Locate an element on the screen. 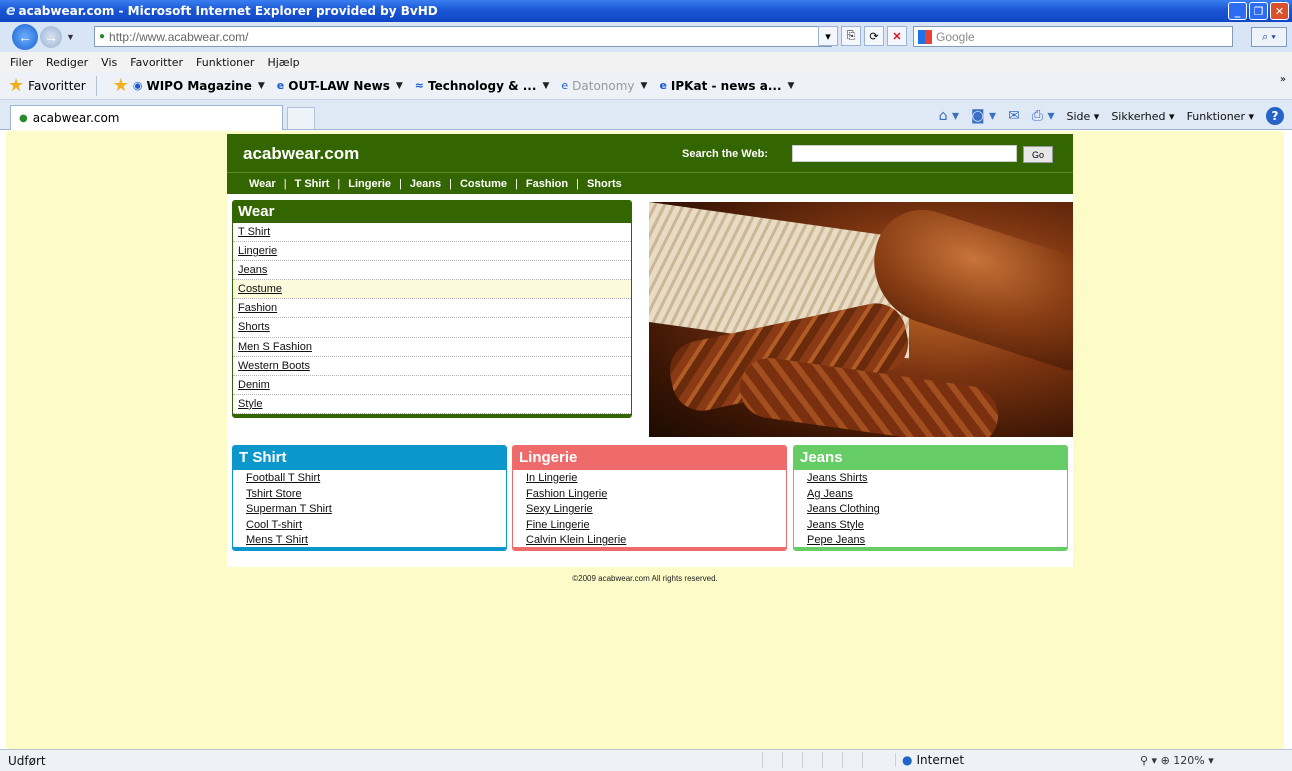 The height and width of the screenshot is (771, 1292). jeans-link: Jeans Shirts is located at coordinates (837, 478).